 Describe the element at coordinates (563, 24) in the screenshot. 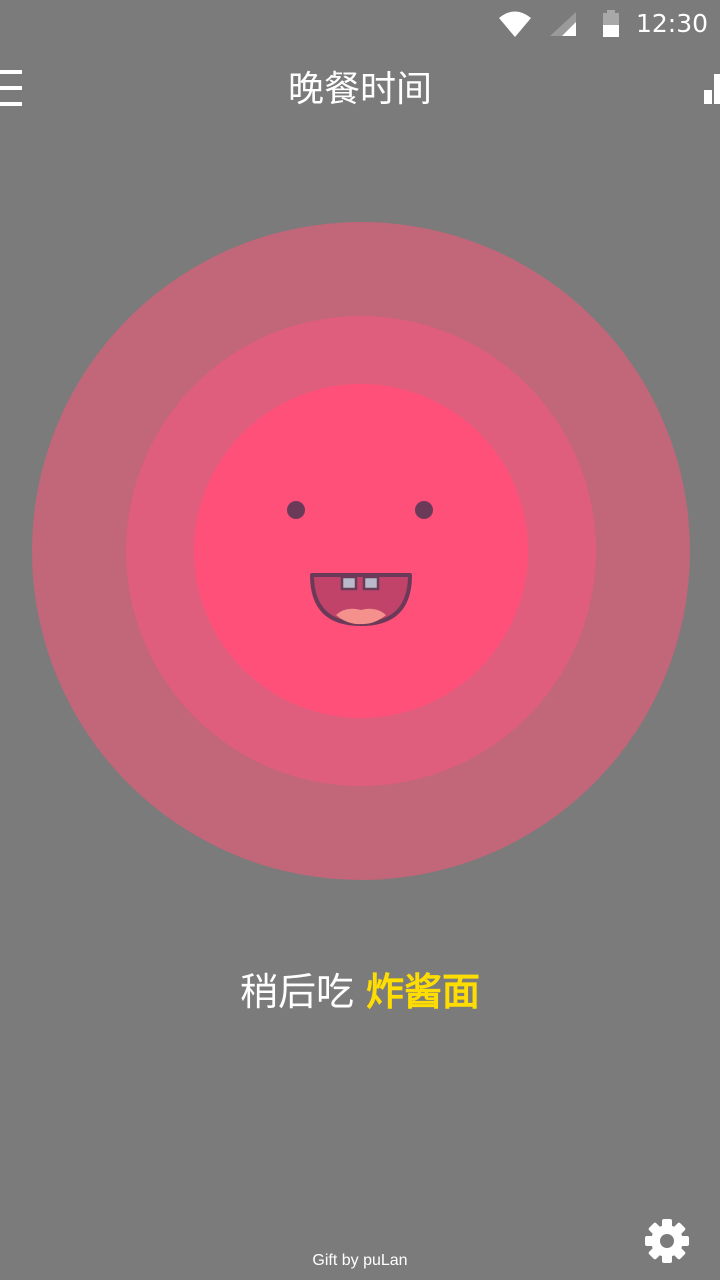

I see `signal-icon` at that location.